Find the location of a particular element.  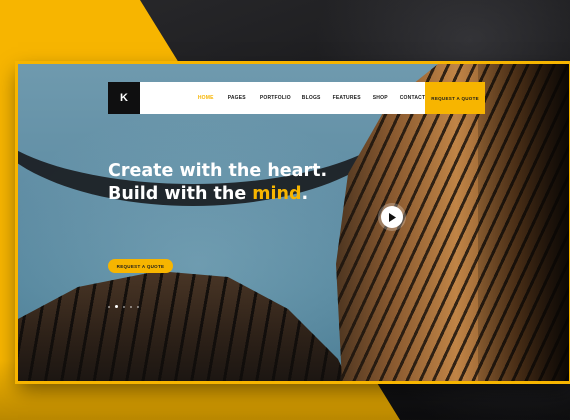

play-icon is located at coordinates (392, 217).